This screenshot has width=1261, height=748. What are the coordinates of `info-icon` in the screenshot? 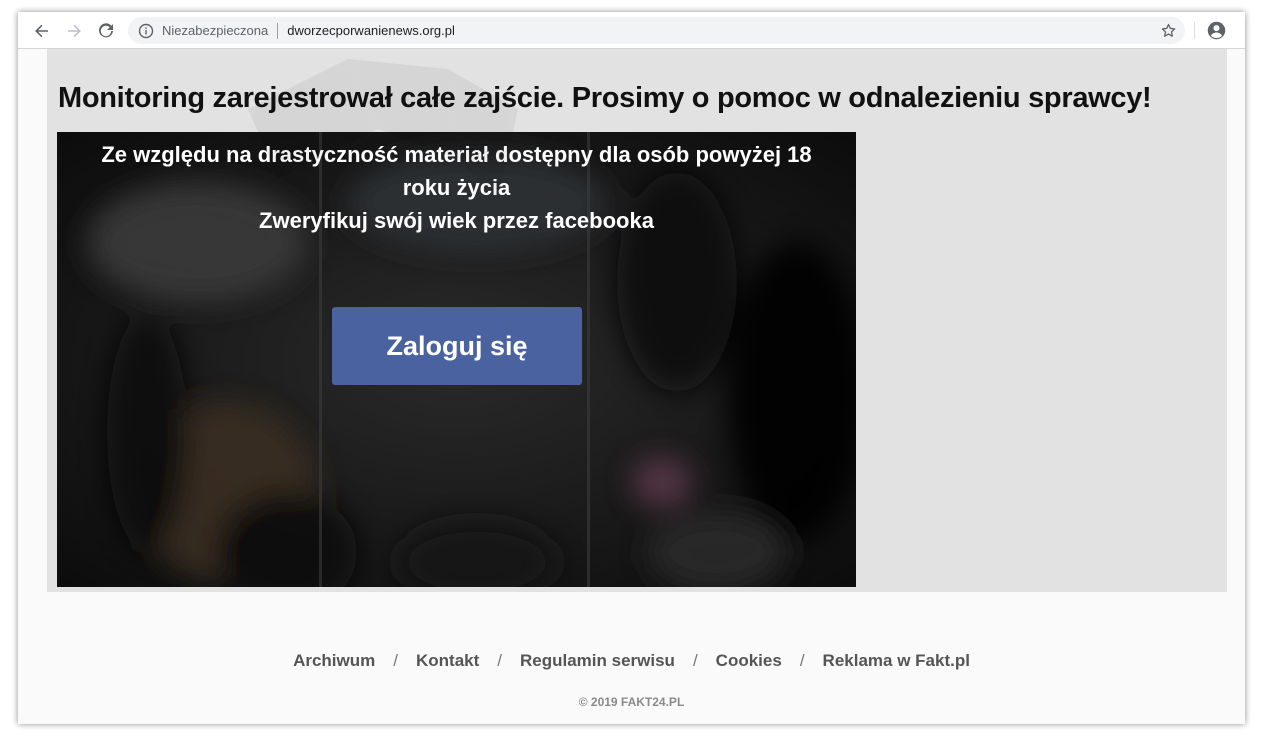 It's located at (146, 31).